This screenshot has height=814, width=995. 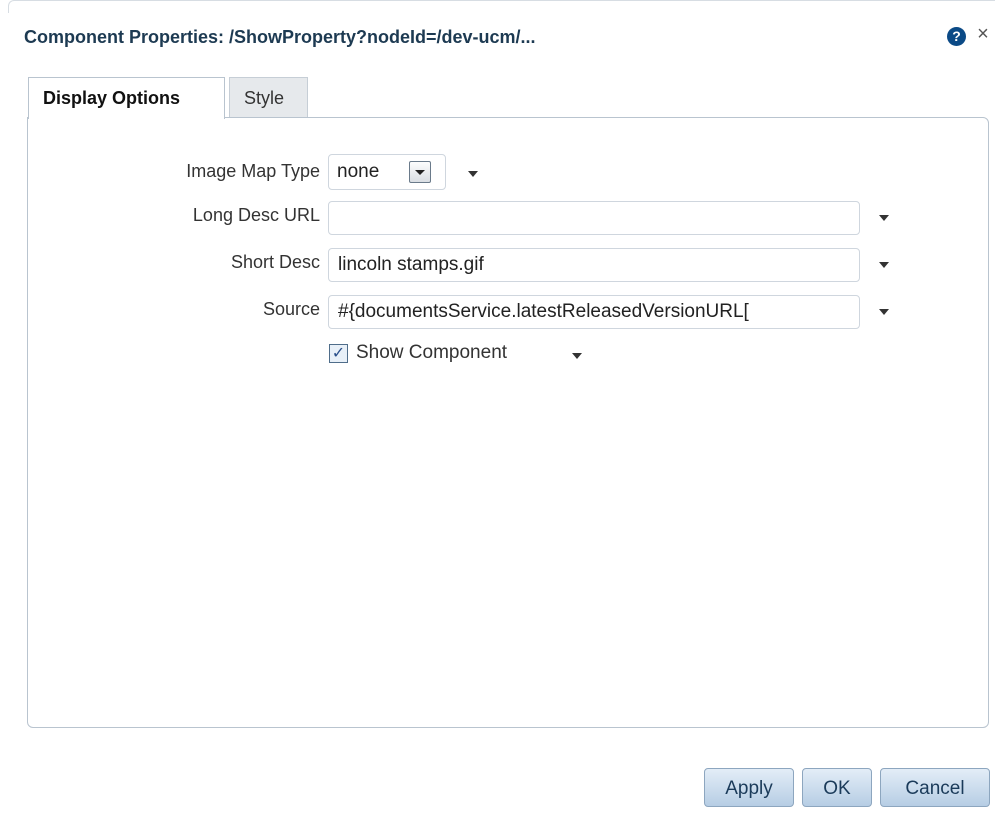 What do you see at coordinates (275, 262) in the screenshot?
I see `short-desc-label: Short Desc` at bounding box center [275, 262].